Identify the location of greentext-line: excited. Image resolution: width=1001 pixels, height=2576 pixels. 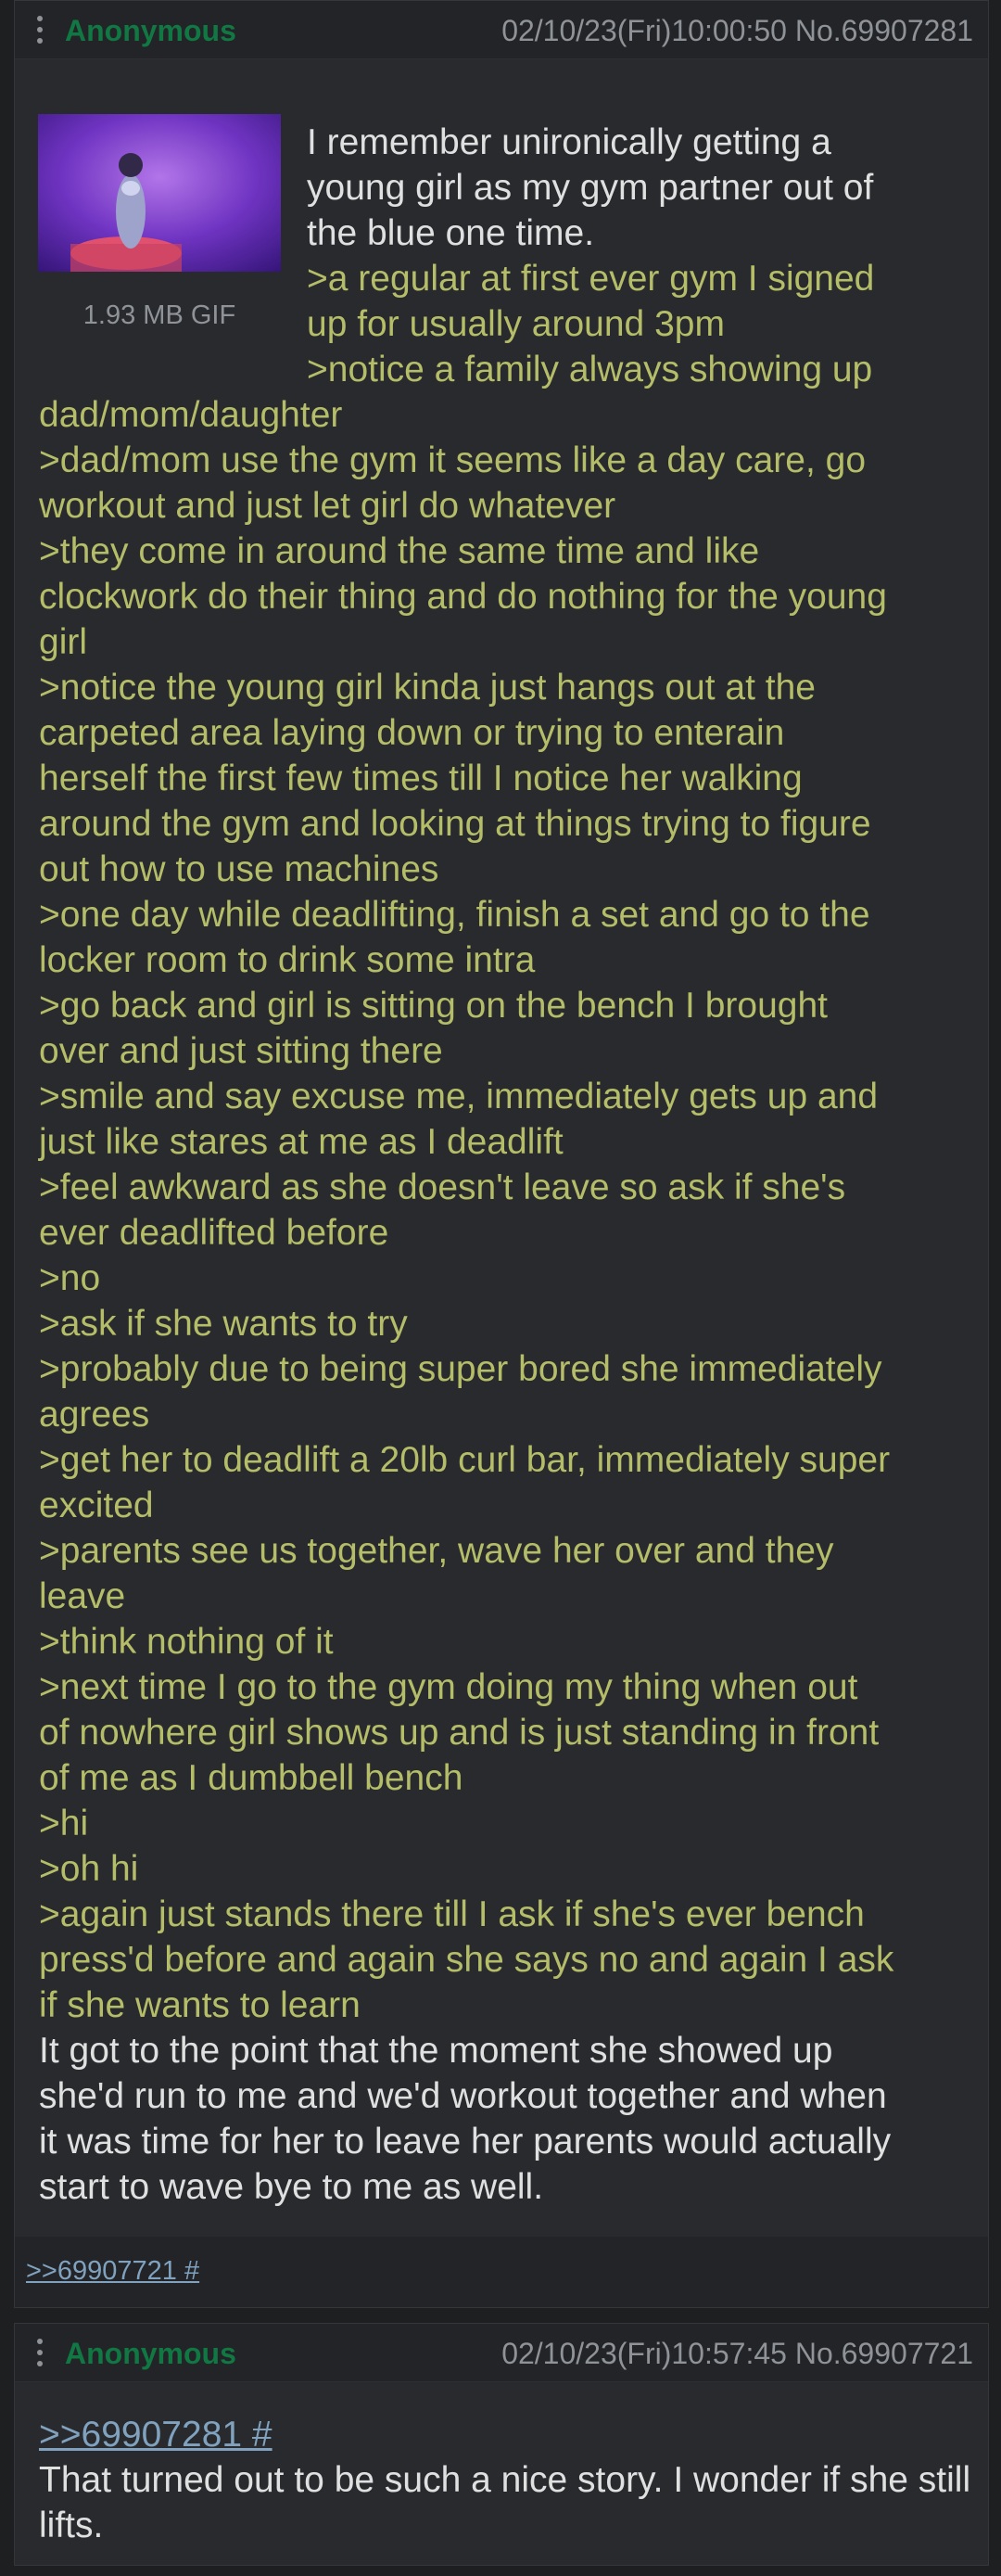
(97, 1505).